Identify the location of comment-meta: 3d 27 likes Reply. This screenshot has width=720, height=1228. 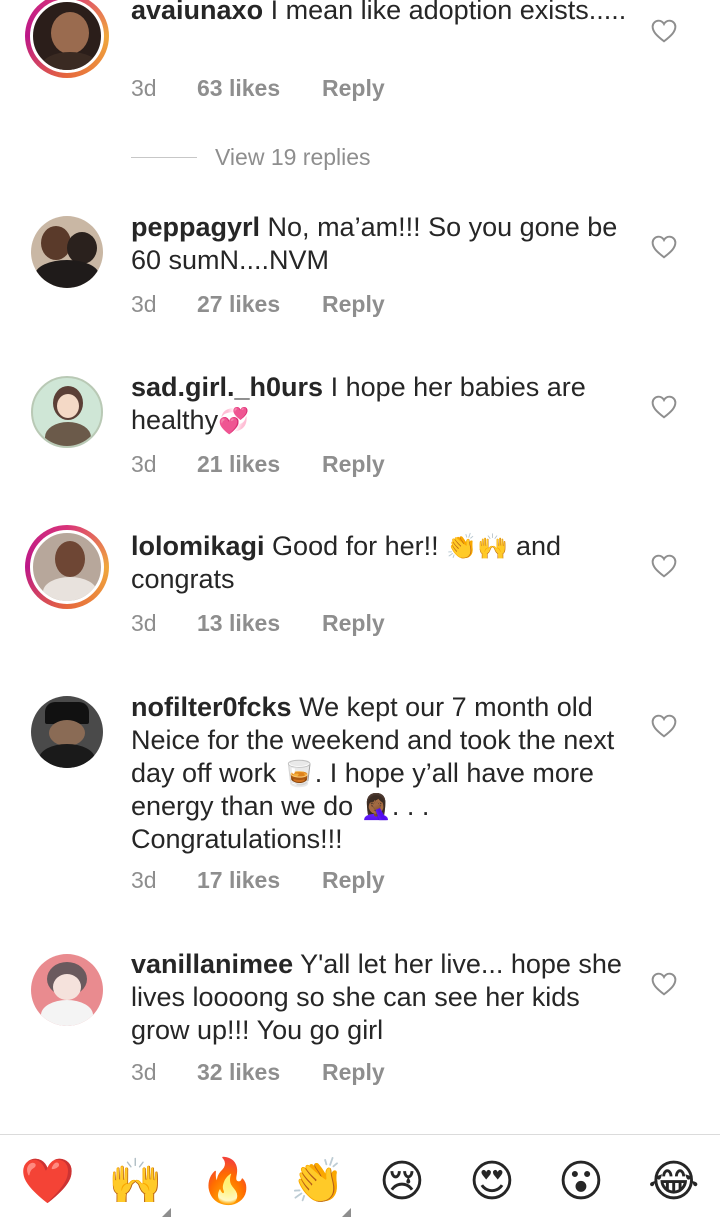
(258, 304).